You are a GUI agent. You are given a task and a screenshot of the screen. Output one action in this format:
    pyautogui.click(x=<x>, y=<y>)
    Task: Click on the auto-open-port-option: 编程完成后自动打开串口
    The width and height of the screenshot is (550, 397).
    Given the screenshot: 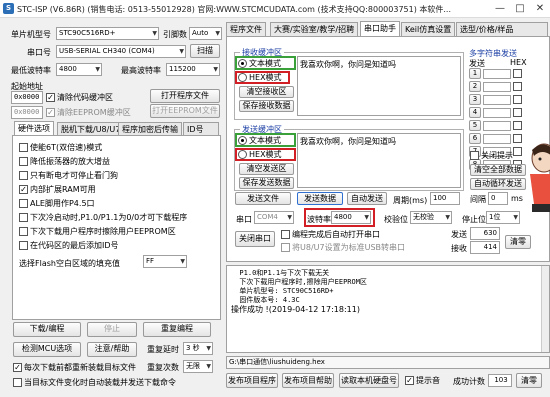 What is the action you would take?
    pyautogui.click(x=330, y=234)
    